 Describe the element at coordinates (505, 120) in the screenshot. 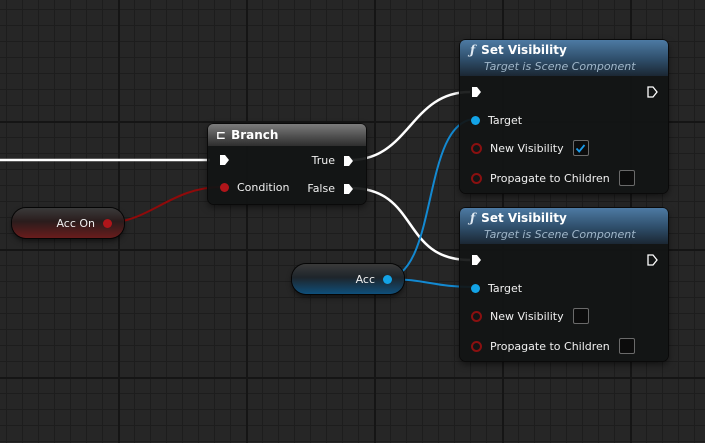

I see `target-label-1: Target` at that location.